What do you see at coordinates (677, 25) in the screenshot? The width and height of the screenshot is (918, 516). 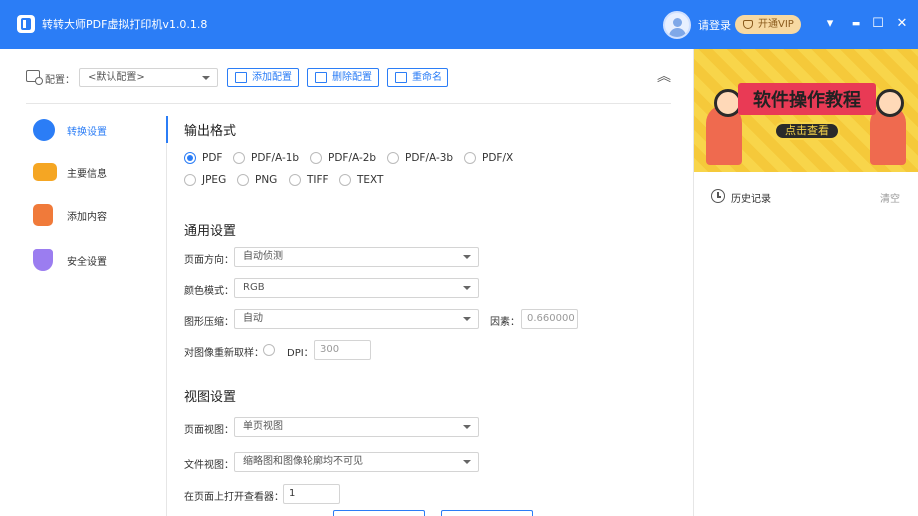 I see `user-avatar-icon` at bounding box center [677, 25].